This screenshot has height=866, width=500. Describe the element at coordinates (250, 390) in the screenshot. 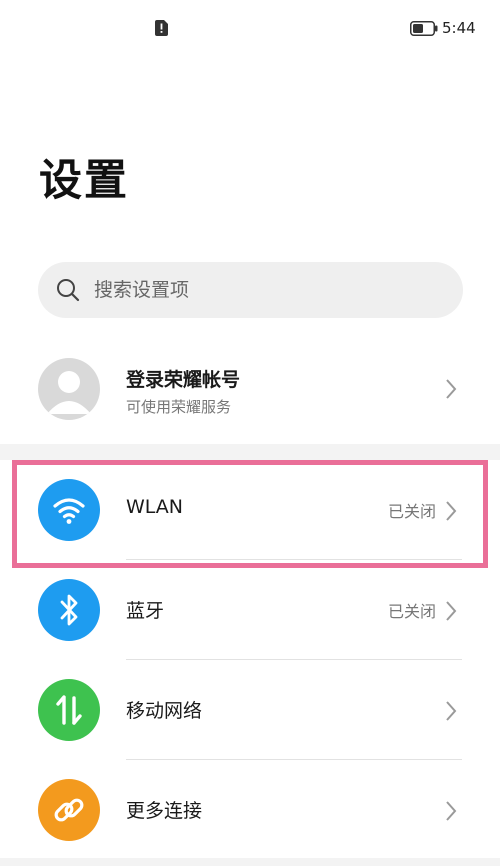

I see `account-login-row: 登录荣耀帐号 可使用荣耀服务` at that location.